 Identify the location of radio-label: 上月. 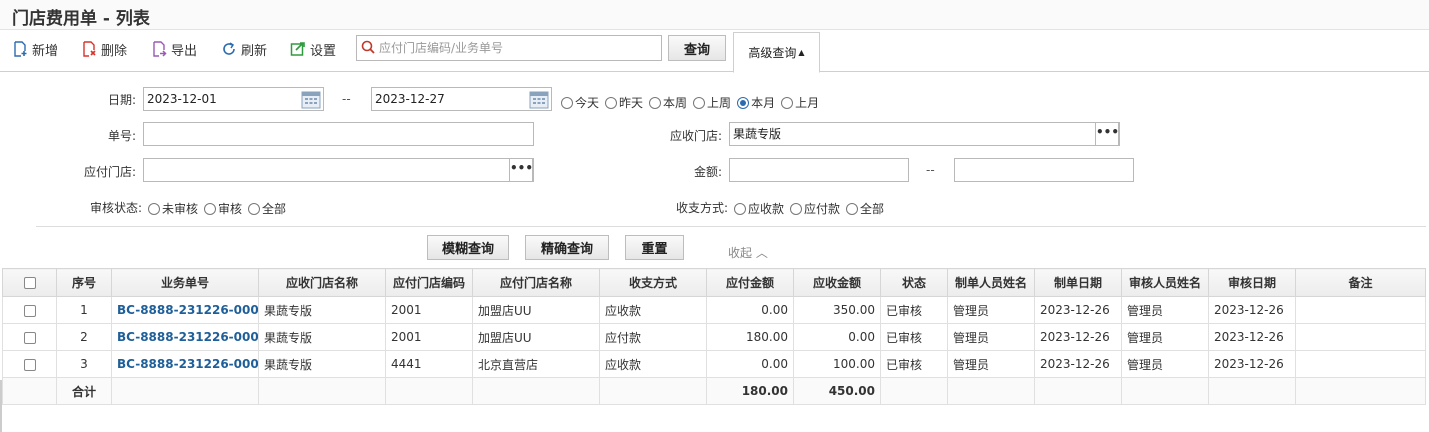
(807, 103).